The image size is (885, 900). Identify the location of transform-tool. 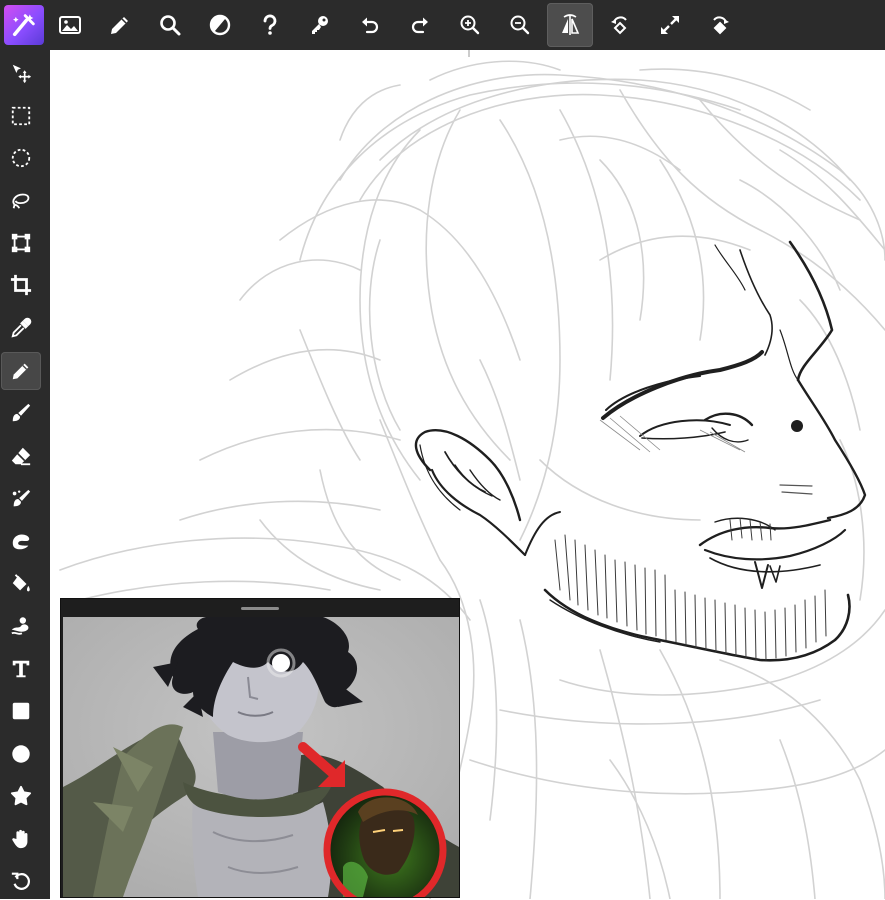
(21, 243).